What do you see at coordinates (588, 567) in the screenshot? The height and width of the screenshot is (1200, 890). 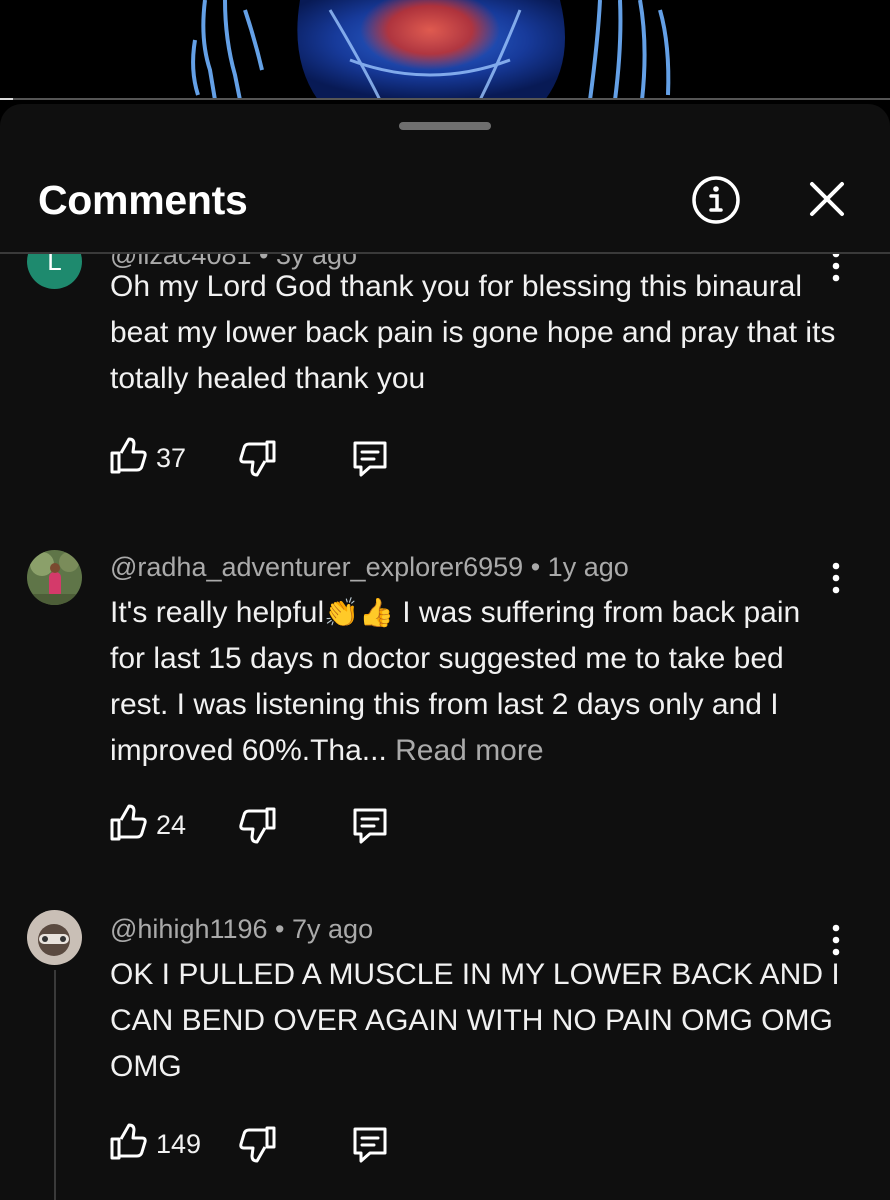 I see `comment-age: 1y ago` at bounding box center [588, 567].